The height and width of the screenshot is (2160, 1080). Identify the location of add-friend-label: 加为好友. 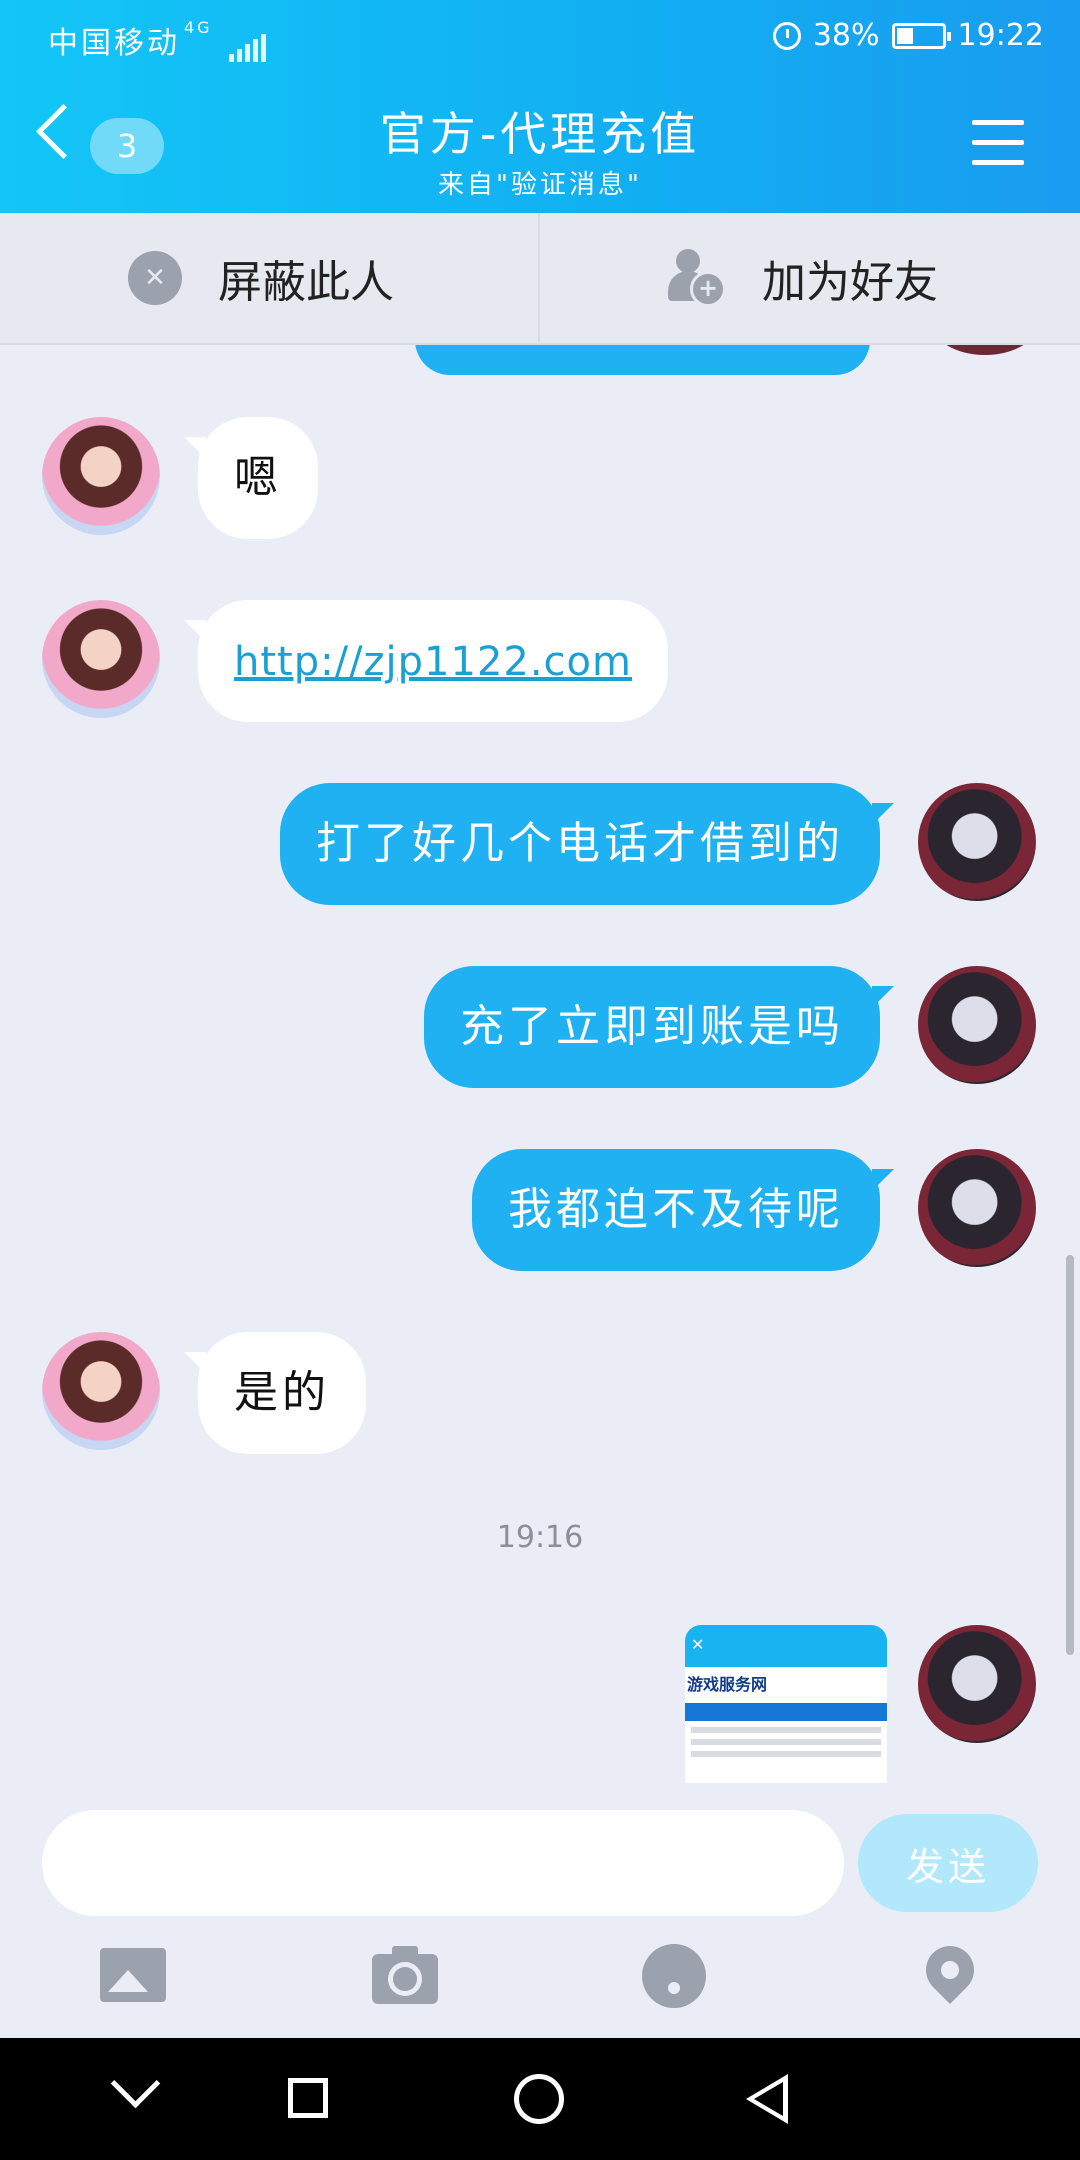
(850, 282).